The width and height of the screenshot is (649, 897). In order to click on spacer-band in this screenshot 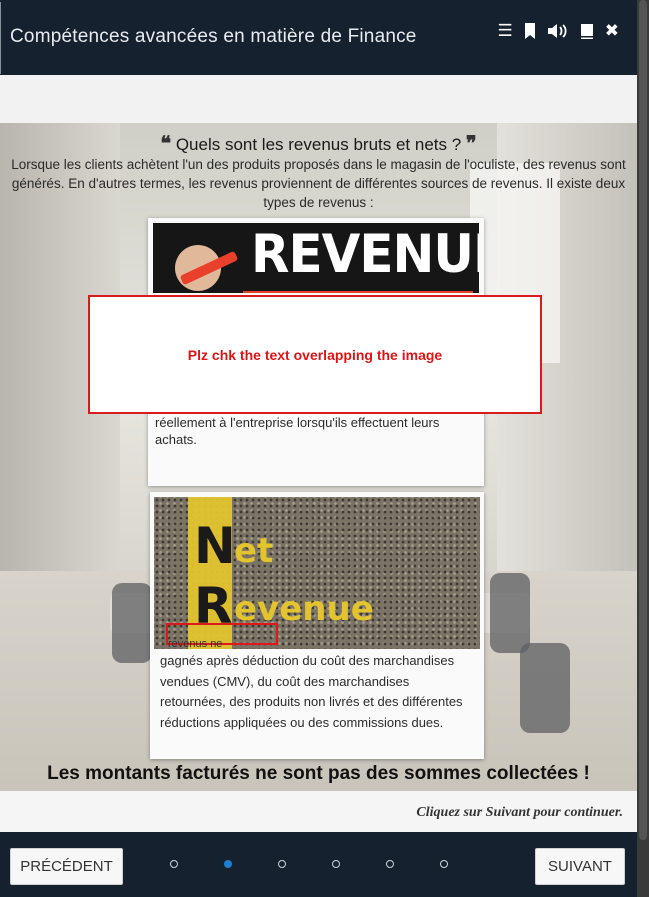, I will do `click(318, 99)`.